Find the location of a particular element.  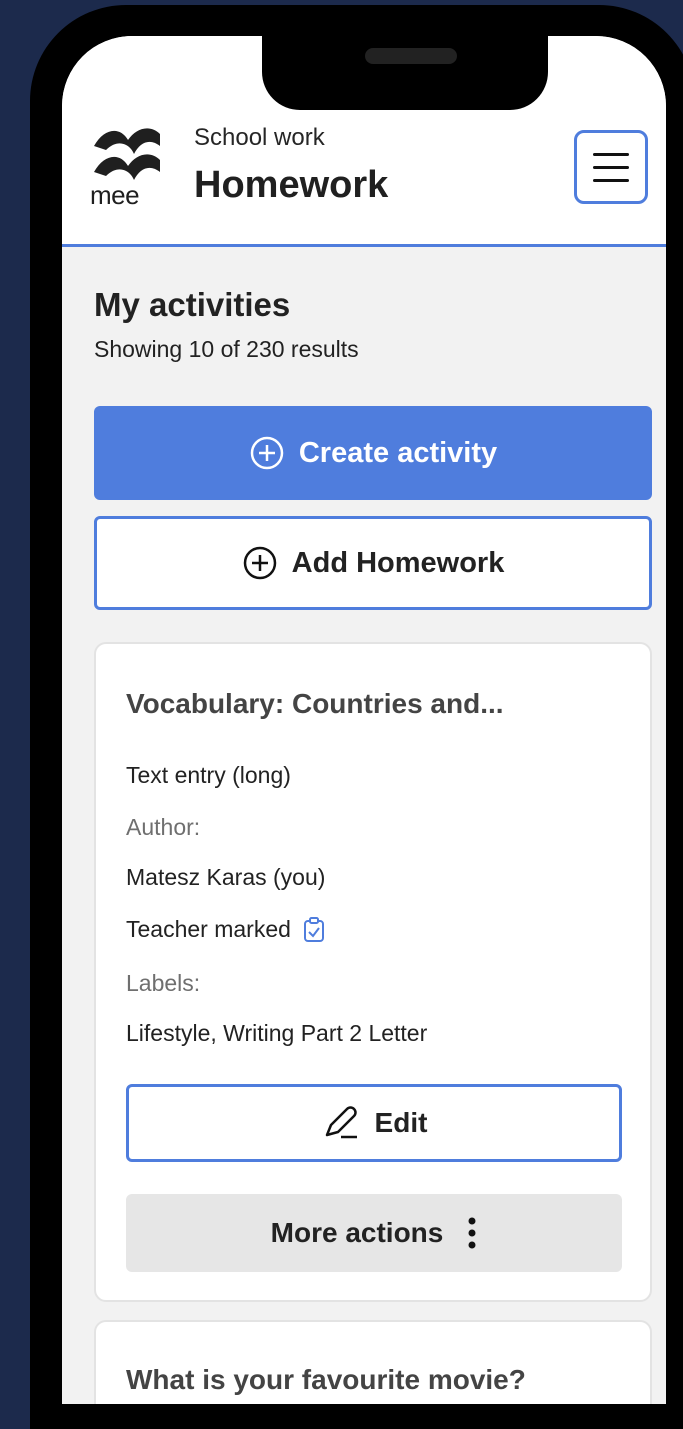

clipboard-check-icon is located at coordinates (313, 929).